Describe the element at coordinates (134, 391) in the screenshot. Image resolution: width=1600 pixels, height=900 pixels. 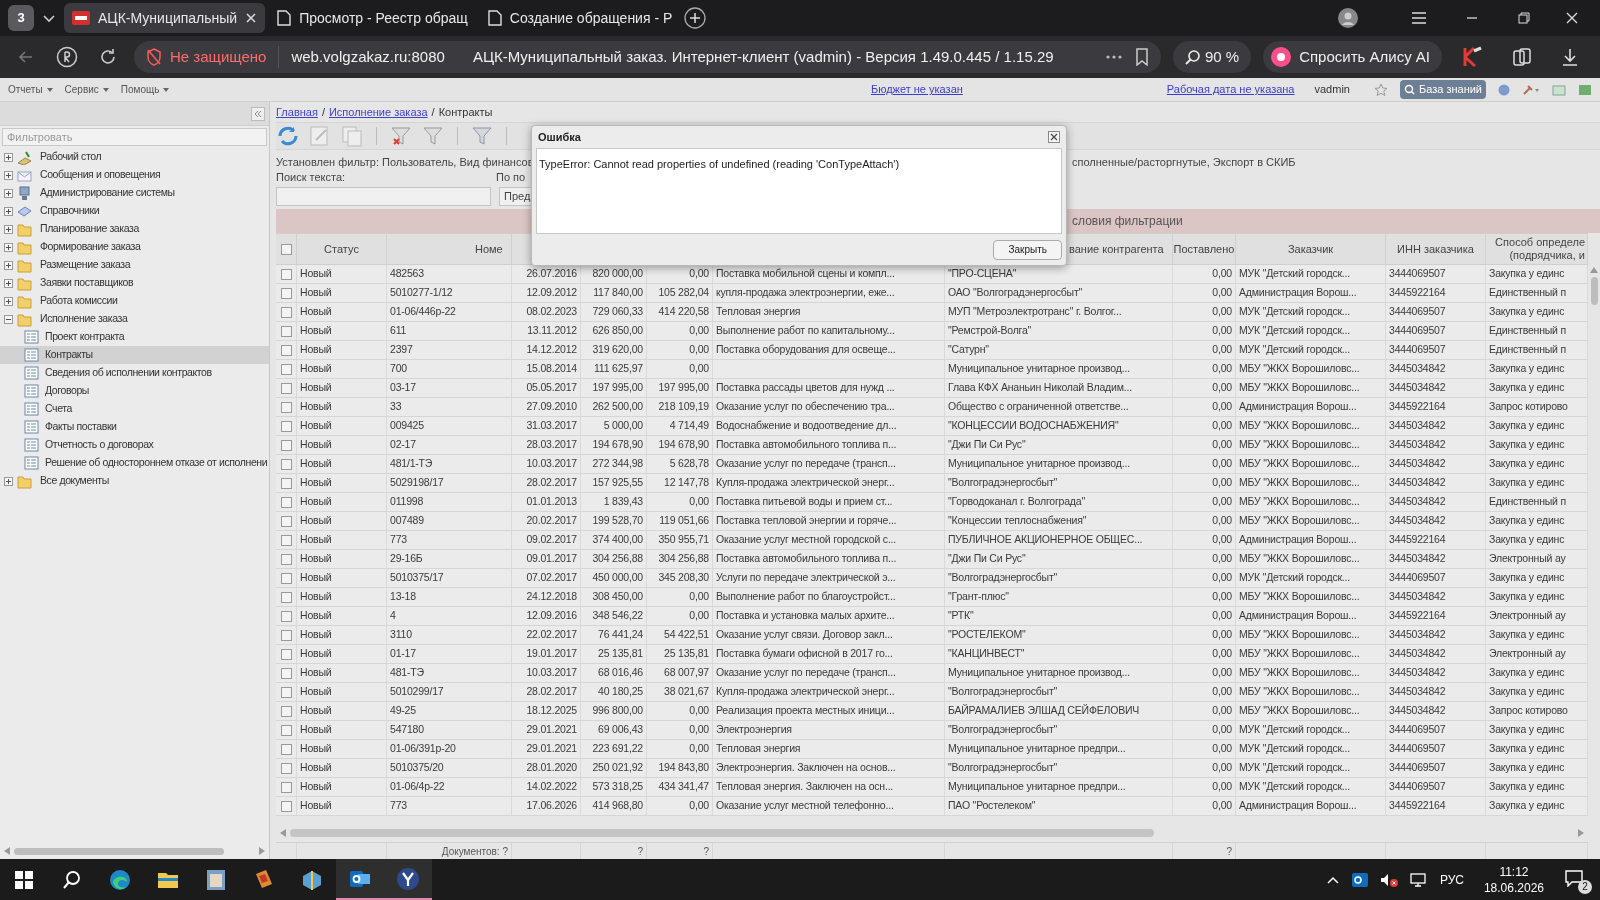
I see `tree-item: Договоры` at that location.